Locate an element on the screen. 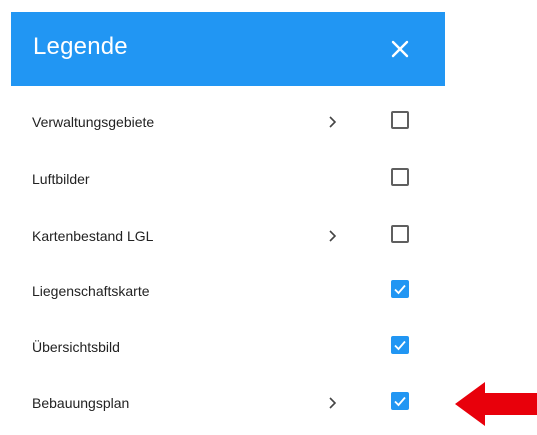 This screenshot has height=435, width=537. legend-item-label: Luftbilder is located at coordinates (61, 179).